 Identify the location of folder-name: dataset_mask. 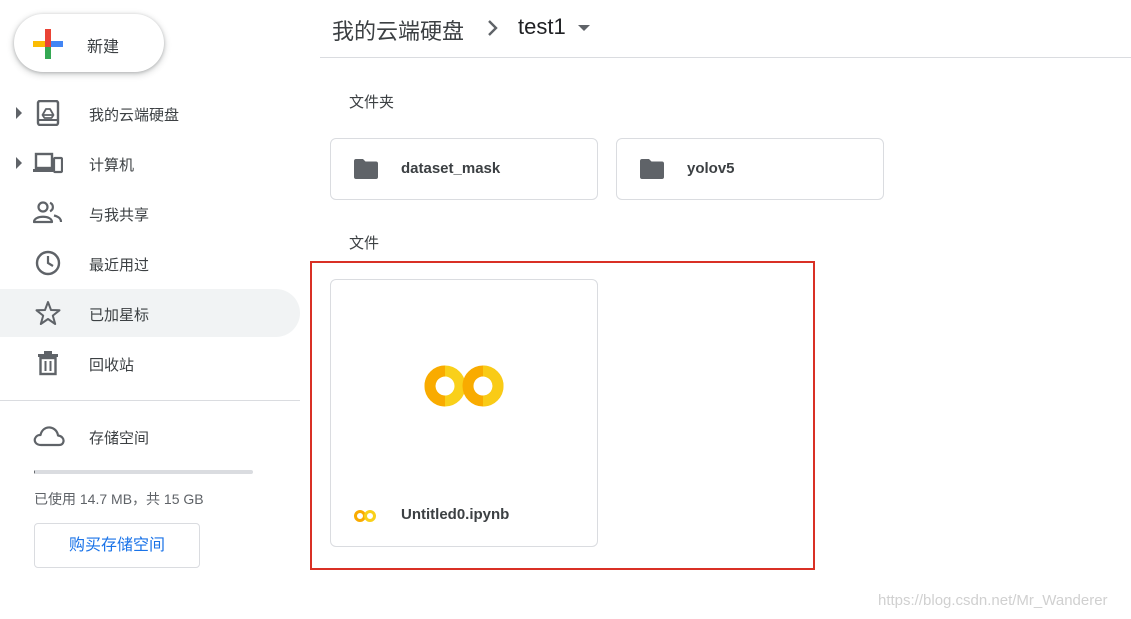
(451, 168).